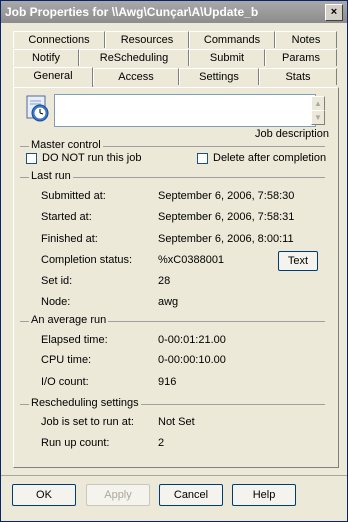 This screenshot has height=522, width=348. What do you see at coordinates (31, 158) in the screenshot?
I see `do-not-run-checkbox` at bounding box center [31, 158].